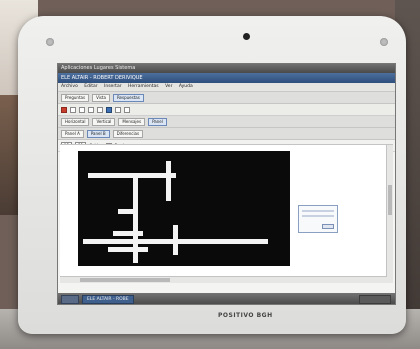  I want to click on back-icon, so click(73, 109).